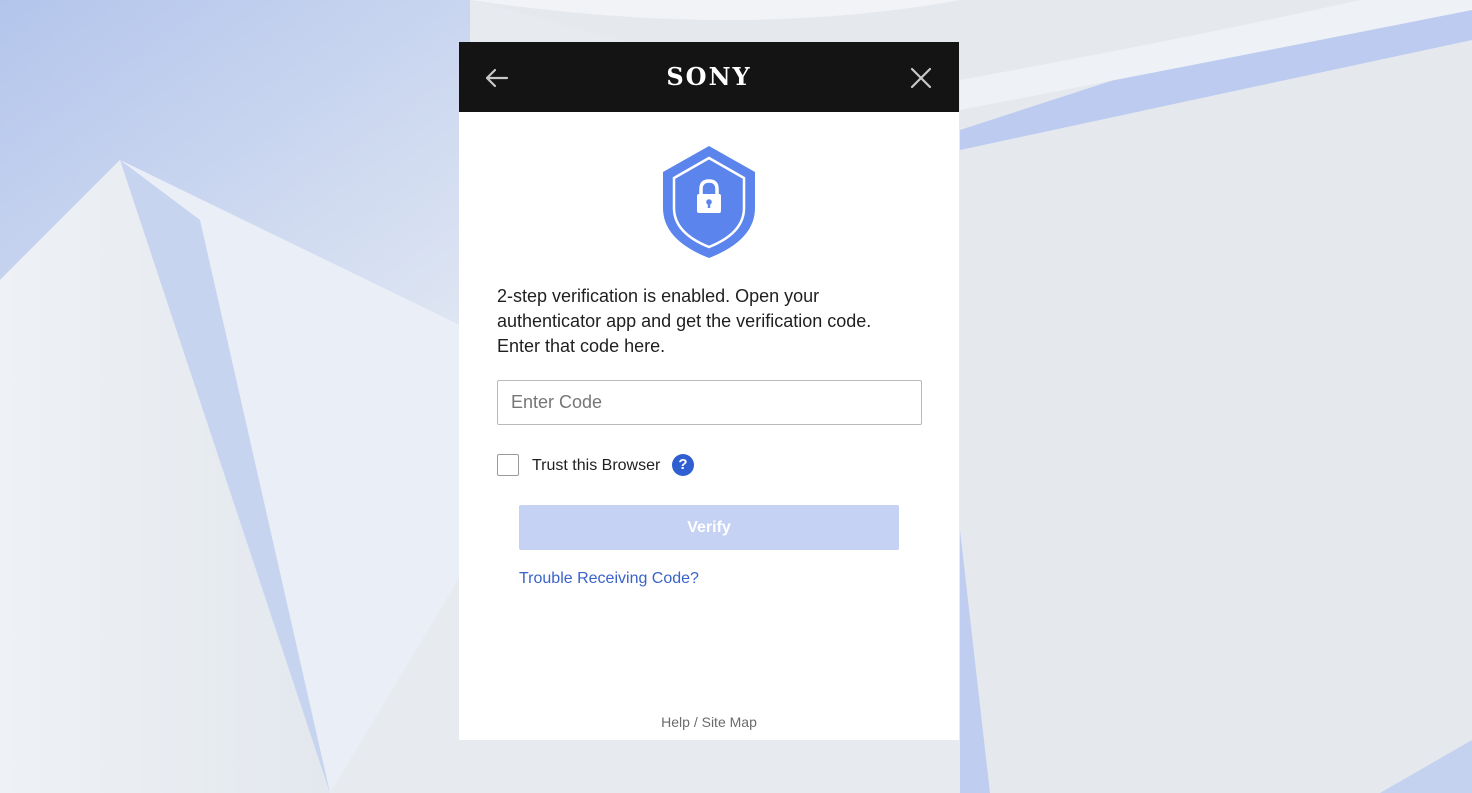 Image resolution: width=1472 pixels, height=793 pixels. What do you see at coordinates (729, 722) in the screenshot?
I see `site-map-link: Site Map` at bounding box center [729, 722].